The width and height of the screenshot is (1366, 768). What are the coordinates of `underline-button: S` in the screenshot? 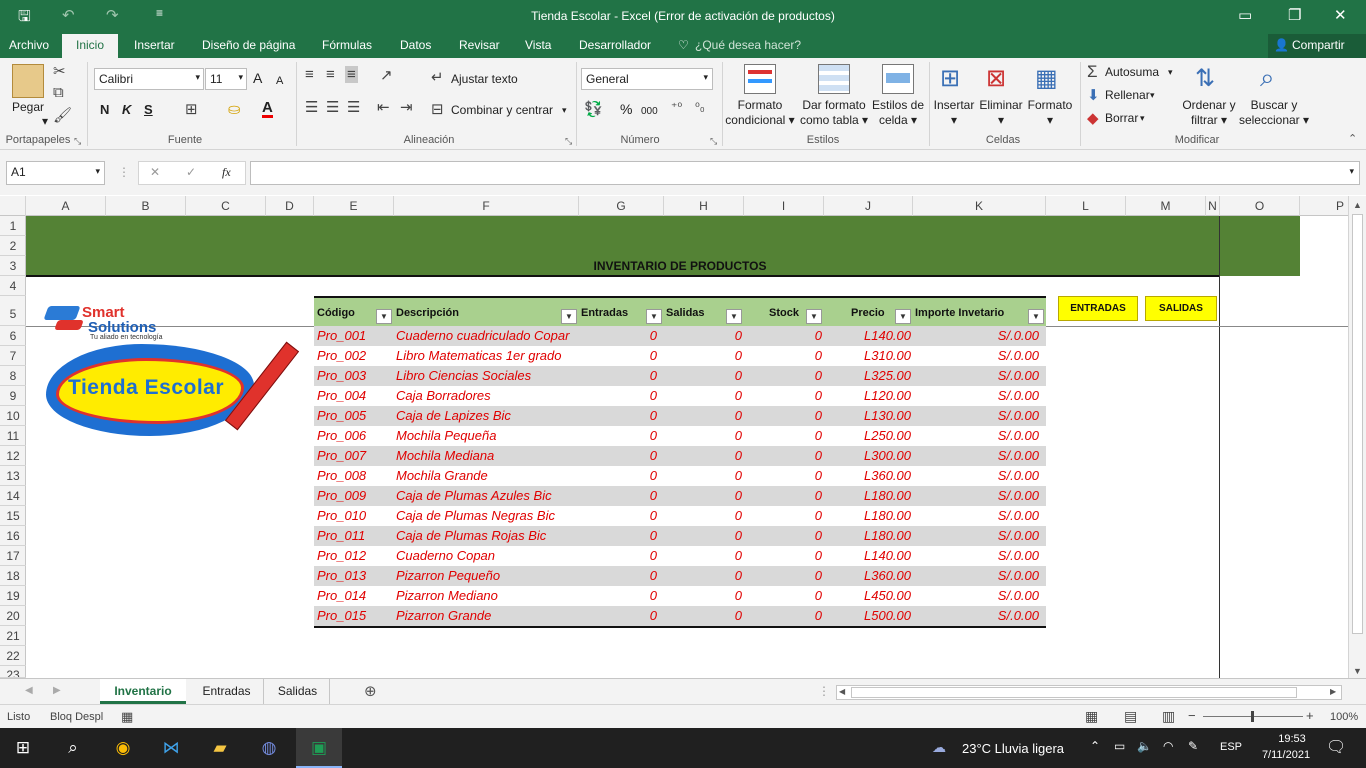 It's located at (148, 109).